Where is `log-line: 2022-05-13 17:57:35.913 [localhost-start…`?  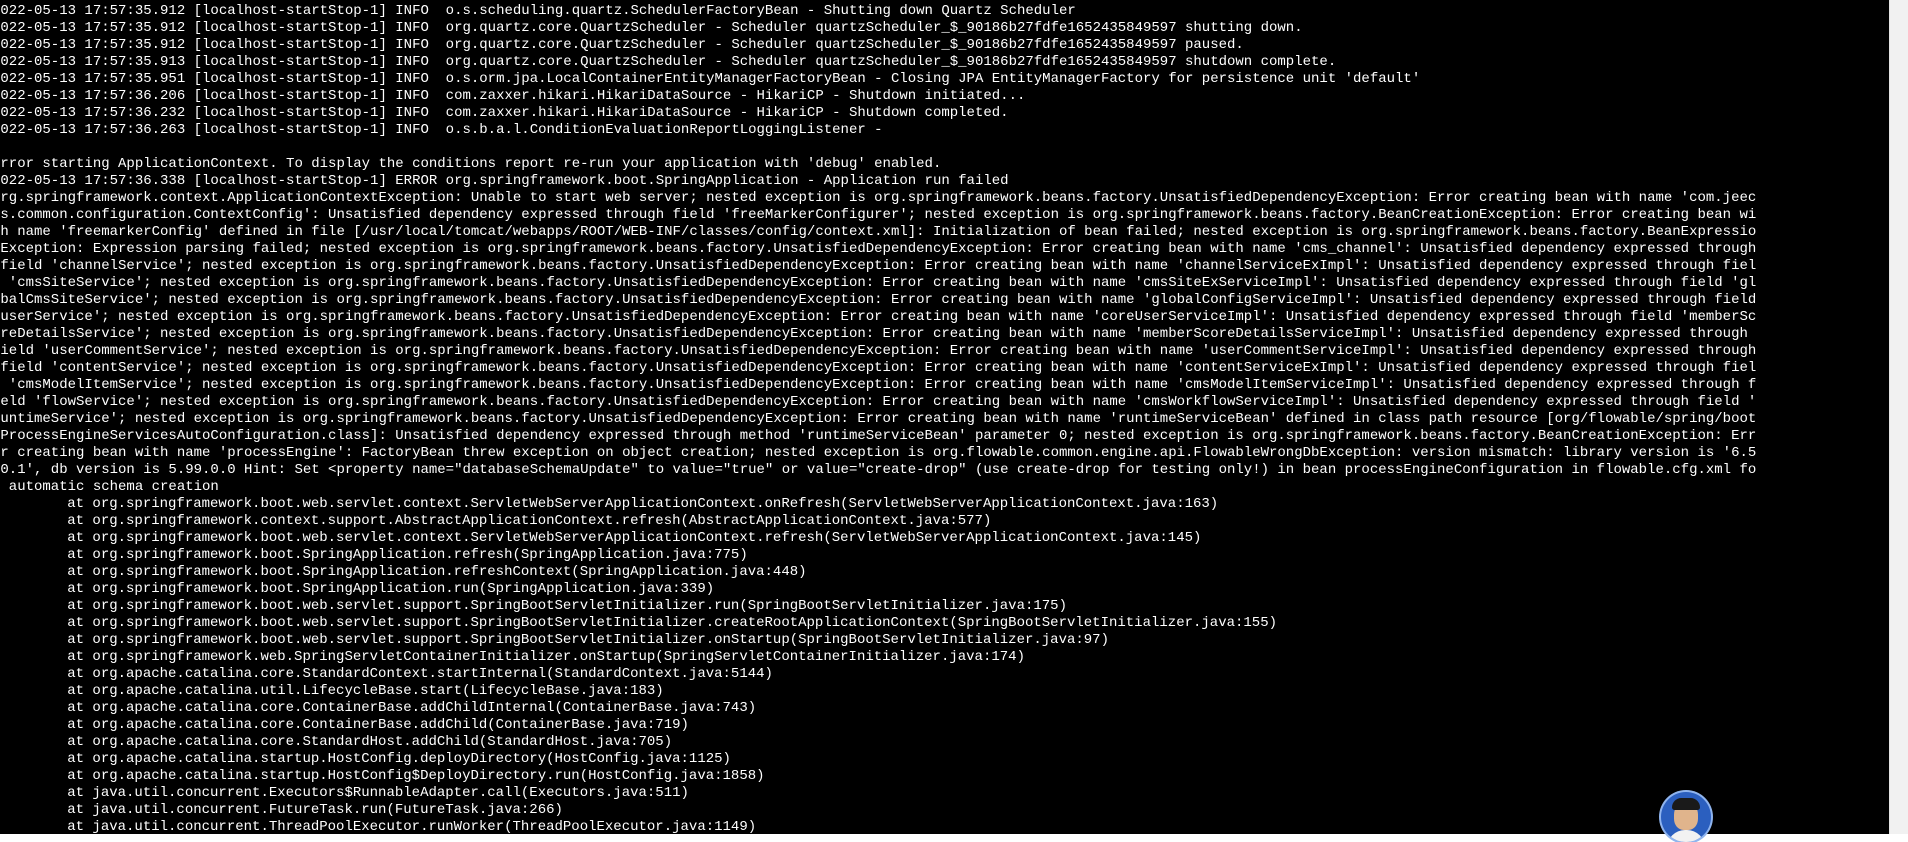
log-line: 2022-05-13 17:57:35.913 [localhost-start… is located at coordinates (668, 62).